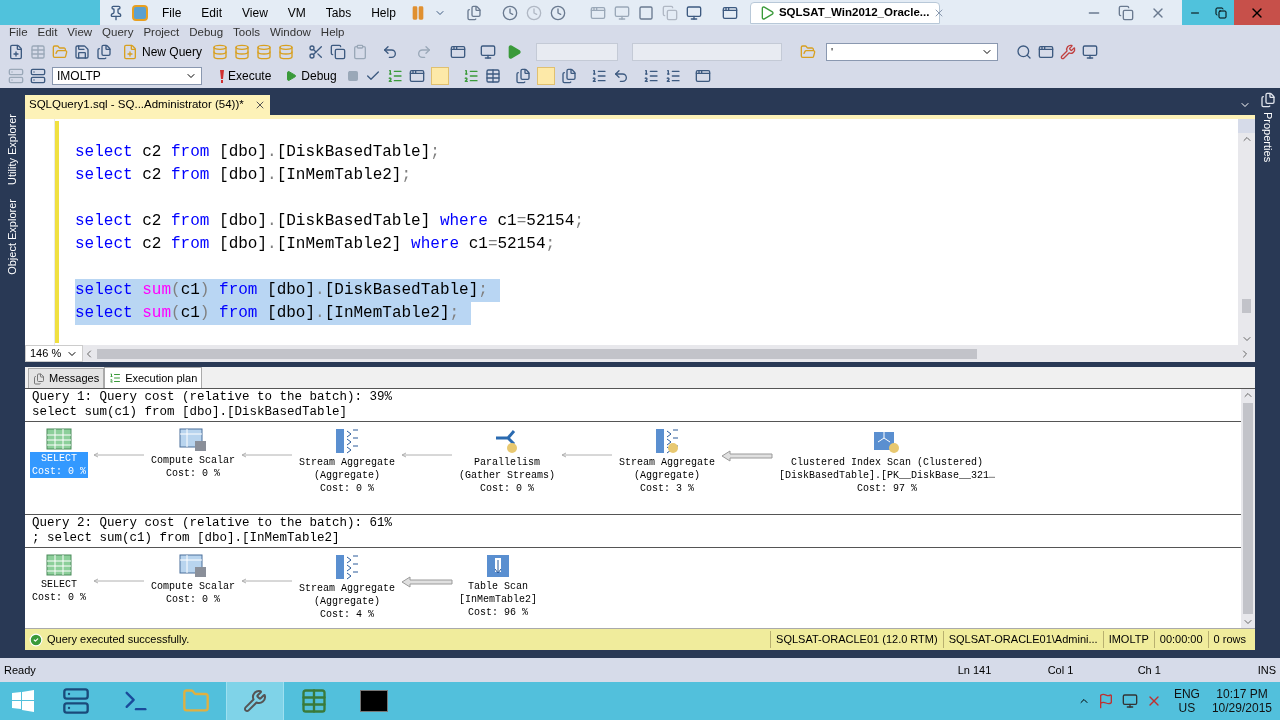 The width and height of the screenshot is (1280, 720). I want to click on new-file-icon, so click(16, 52).